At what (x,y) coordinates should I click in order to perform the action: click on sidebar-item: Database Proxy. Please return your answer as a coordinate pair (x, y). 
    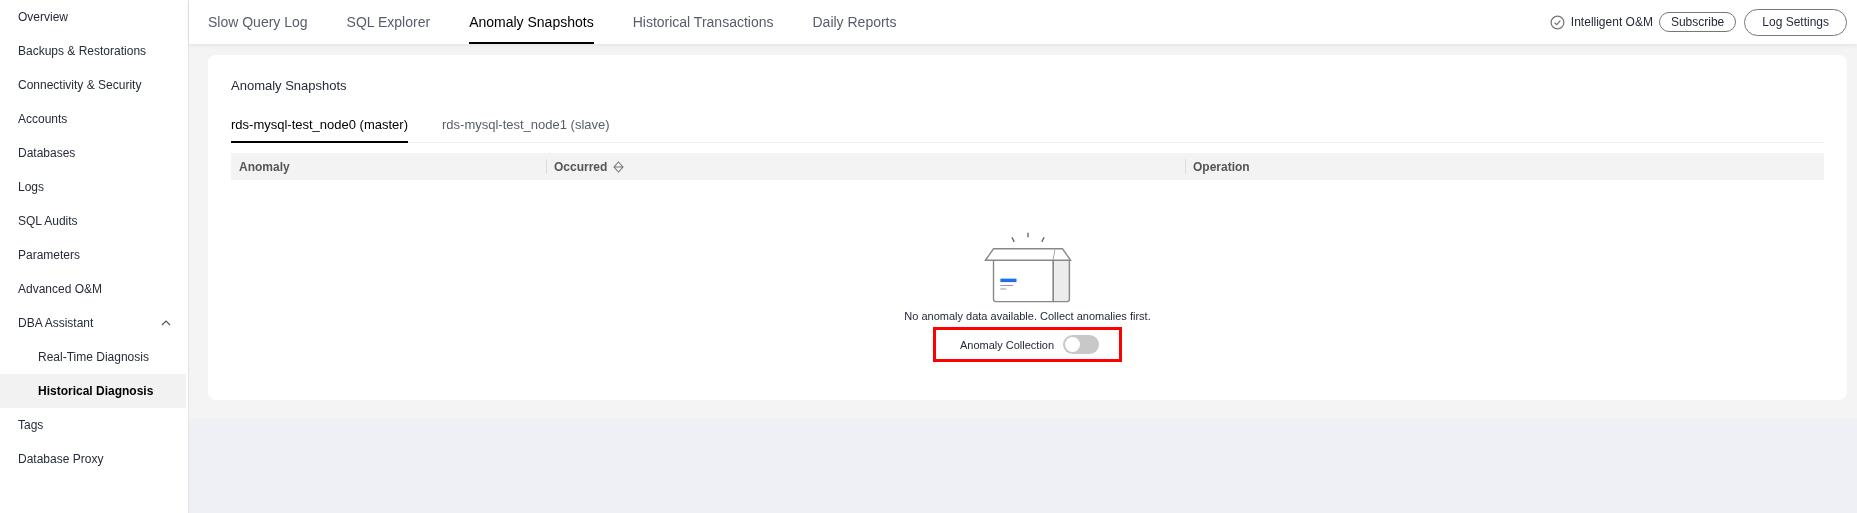
    Looking at the image, I should click on (93, 459).